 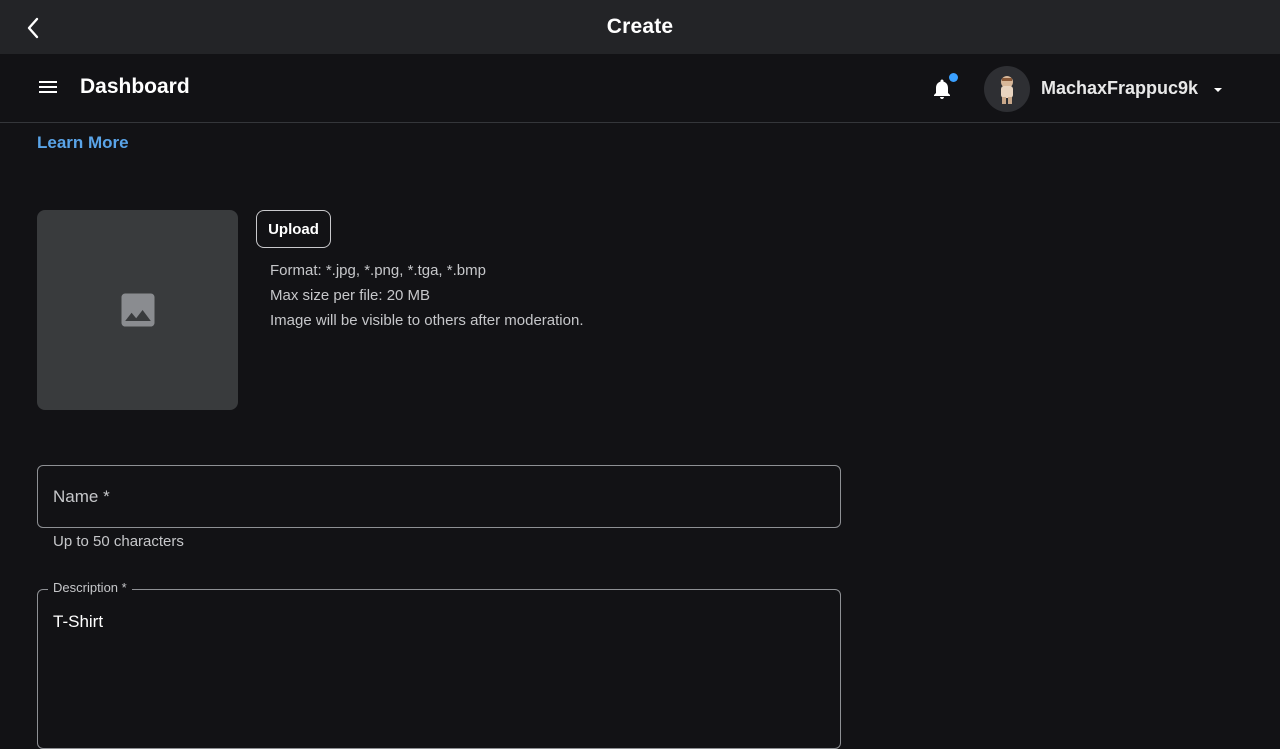 What do you see at coordinates (83, 143) in the screenshot?
I see `learn-more-link: Learn More` at bounding box center [83, 143].